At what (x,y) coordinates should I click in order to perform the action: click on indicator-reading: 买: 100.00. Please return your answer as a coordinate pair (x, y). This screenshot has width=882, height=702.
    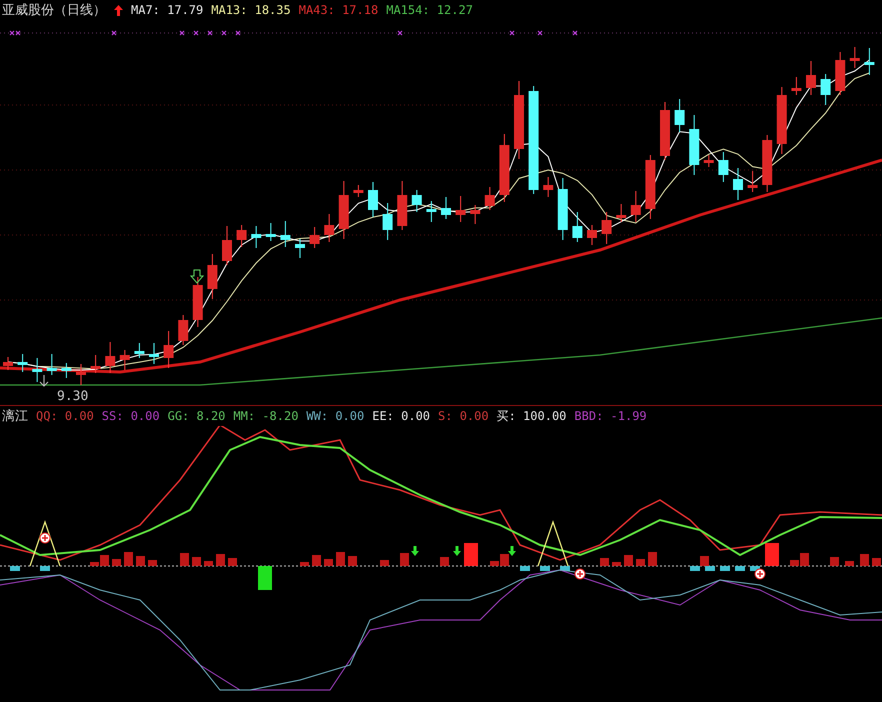
    Looking at the image, I should click on (531, 416).